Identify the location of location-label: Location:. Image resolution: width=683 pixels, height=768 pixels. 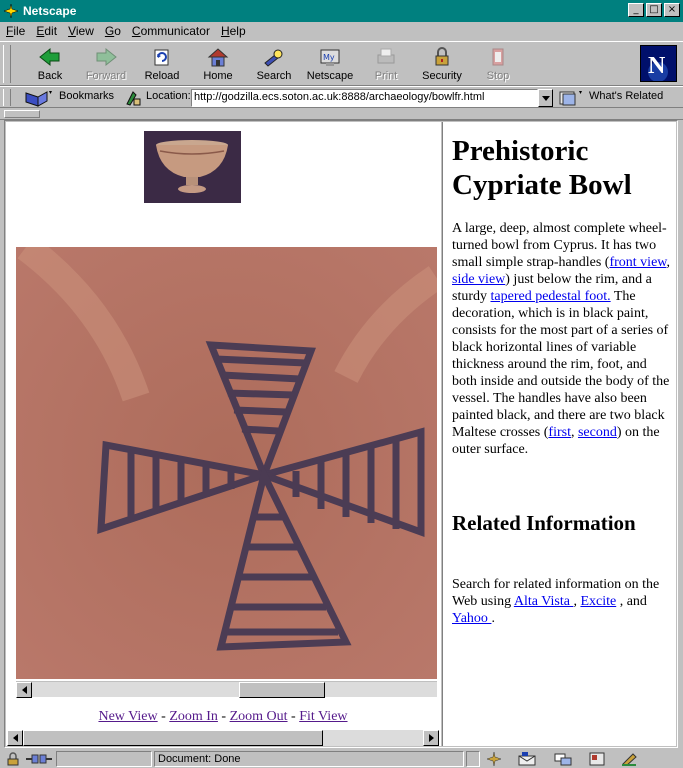
(168, 96).